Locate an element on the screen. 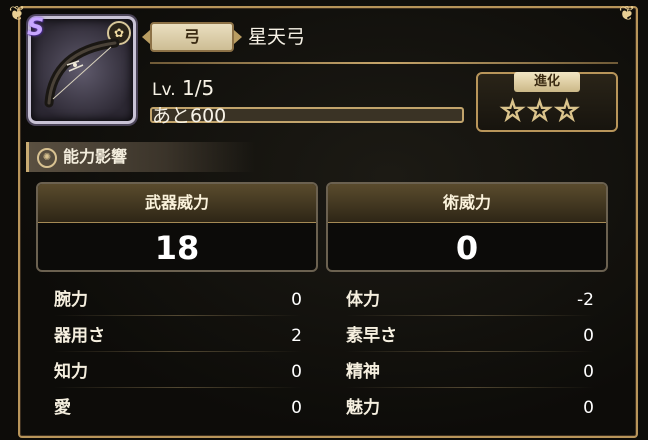 The width and height of the screenshot is (648, 440). evolution-label: 進化 is located at coordinates (547, 82).